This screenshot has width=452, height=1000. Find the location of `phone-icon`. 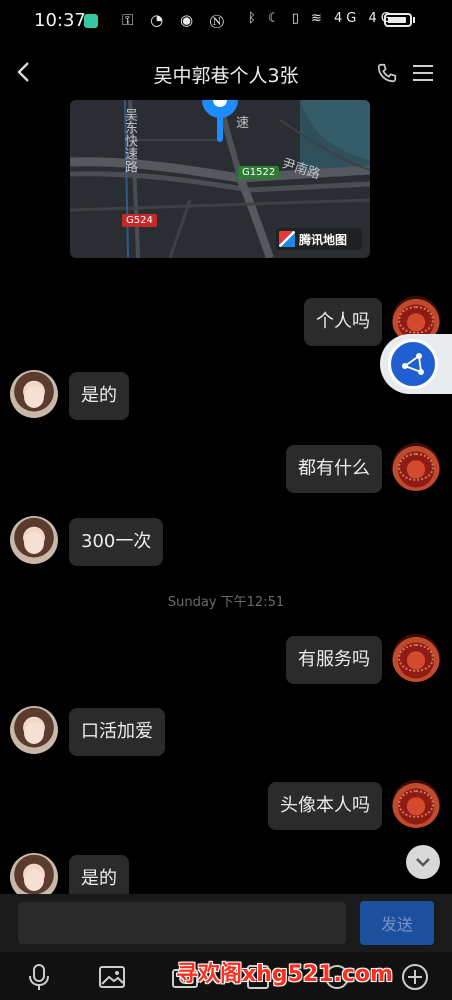

phone-icon is located at coordinates (387, 73).